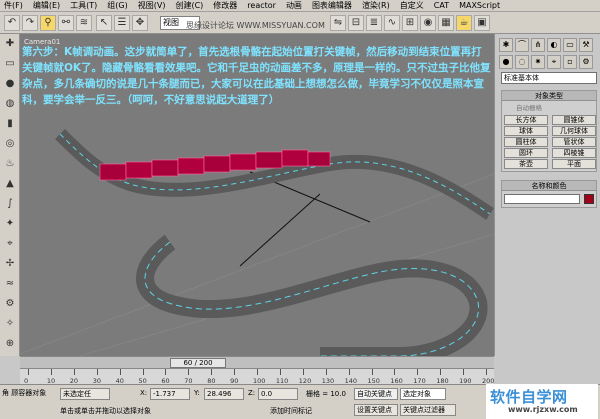 The width and height of the screenshot is (600, 419). Describe the element at coordinates (224, 394) in the screenshot. I see `y-coordinate-field: 28.496` at that location.